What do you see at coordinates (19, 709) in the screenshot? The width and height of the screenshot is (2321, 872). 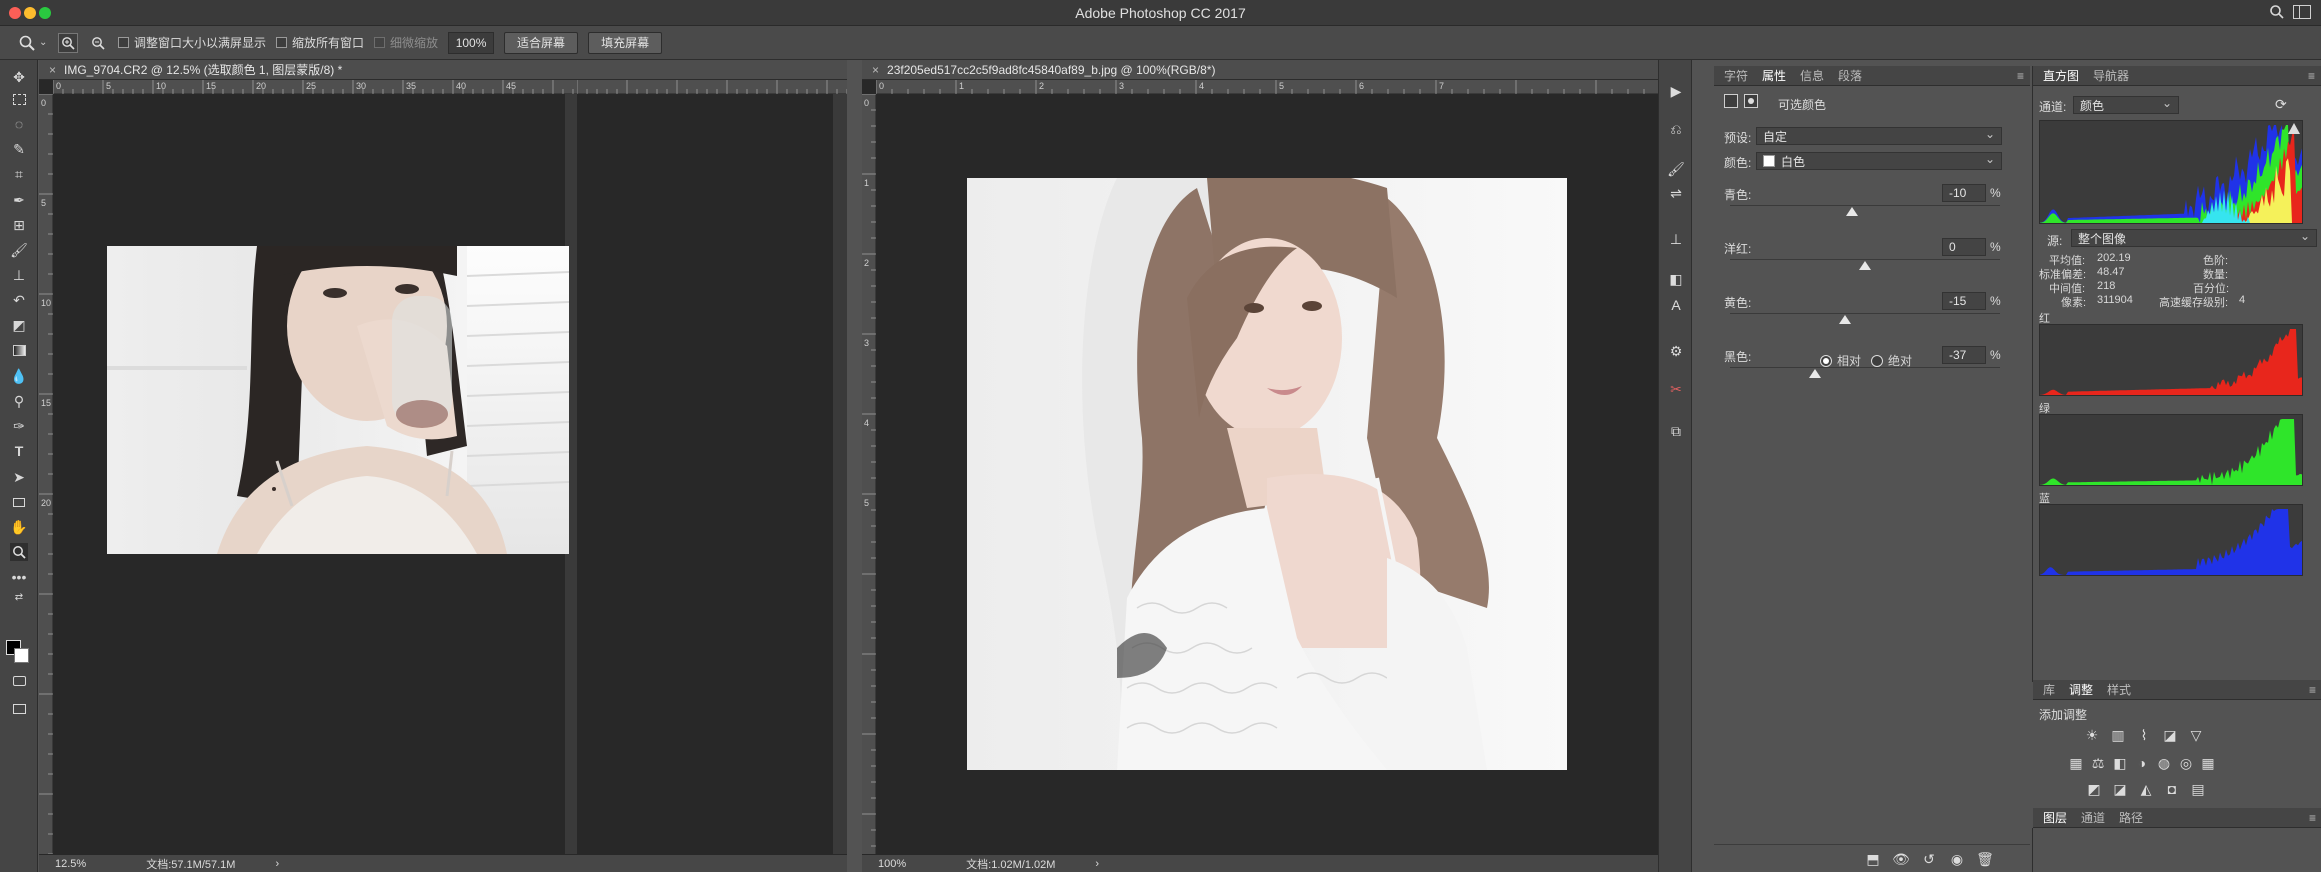 I see `screen-mode-icon` at bounding box center [19, 709].